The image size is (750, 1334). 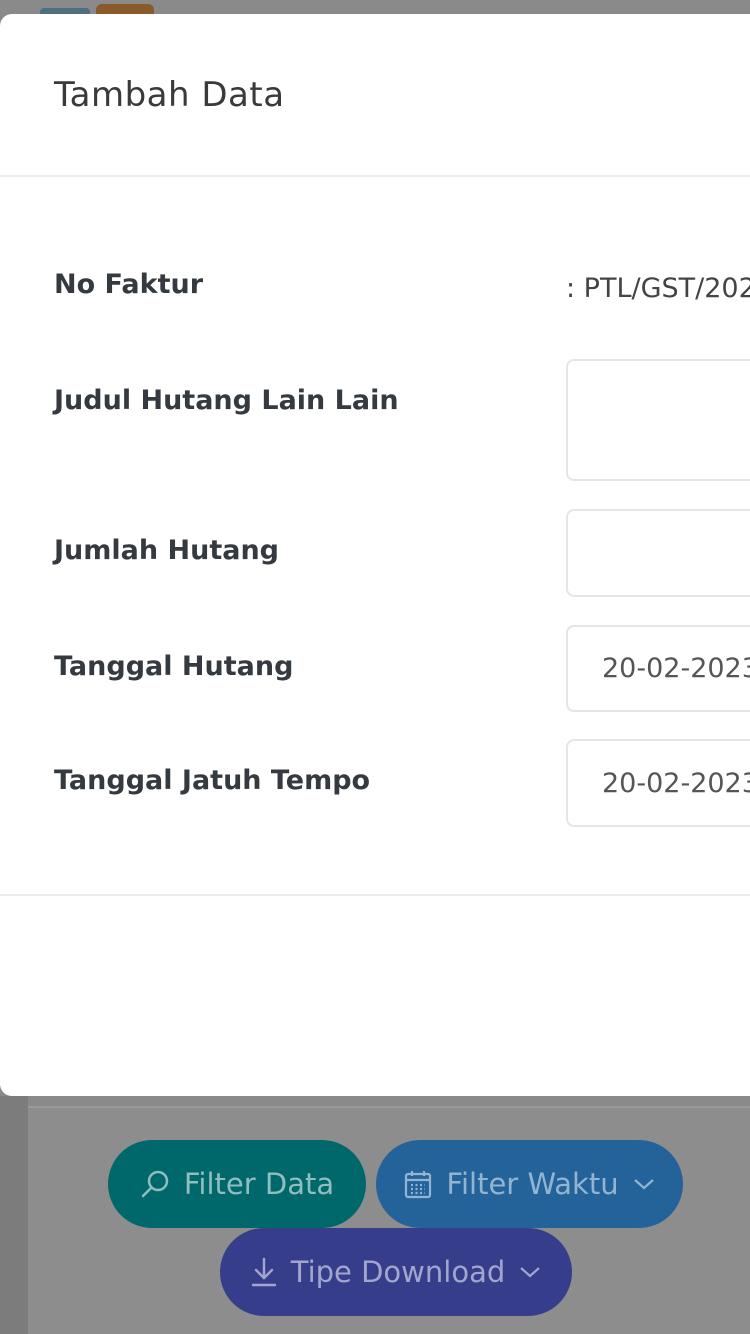 What do you see at coordinates (129, 284) in the screenshot?
I see `no-faktur-label: No Faktur` at bounding box center [129, 284].